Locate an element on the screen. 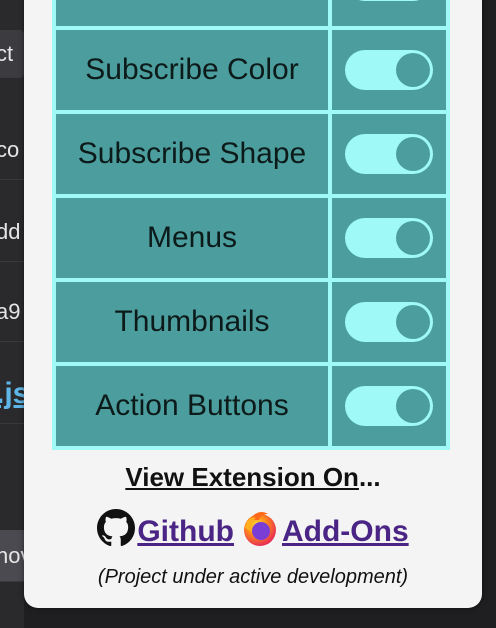 The height and width of the screenshot is (628, 496). development-note: (Project under active development) is located at coordinates (253, 577).